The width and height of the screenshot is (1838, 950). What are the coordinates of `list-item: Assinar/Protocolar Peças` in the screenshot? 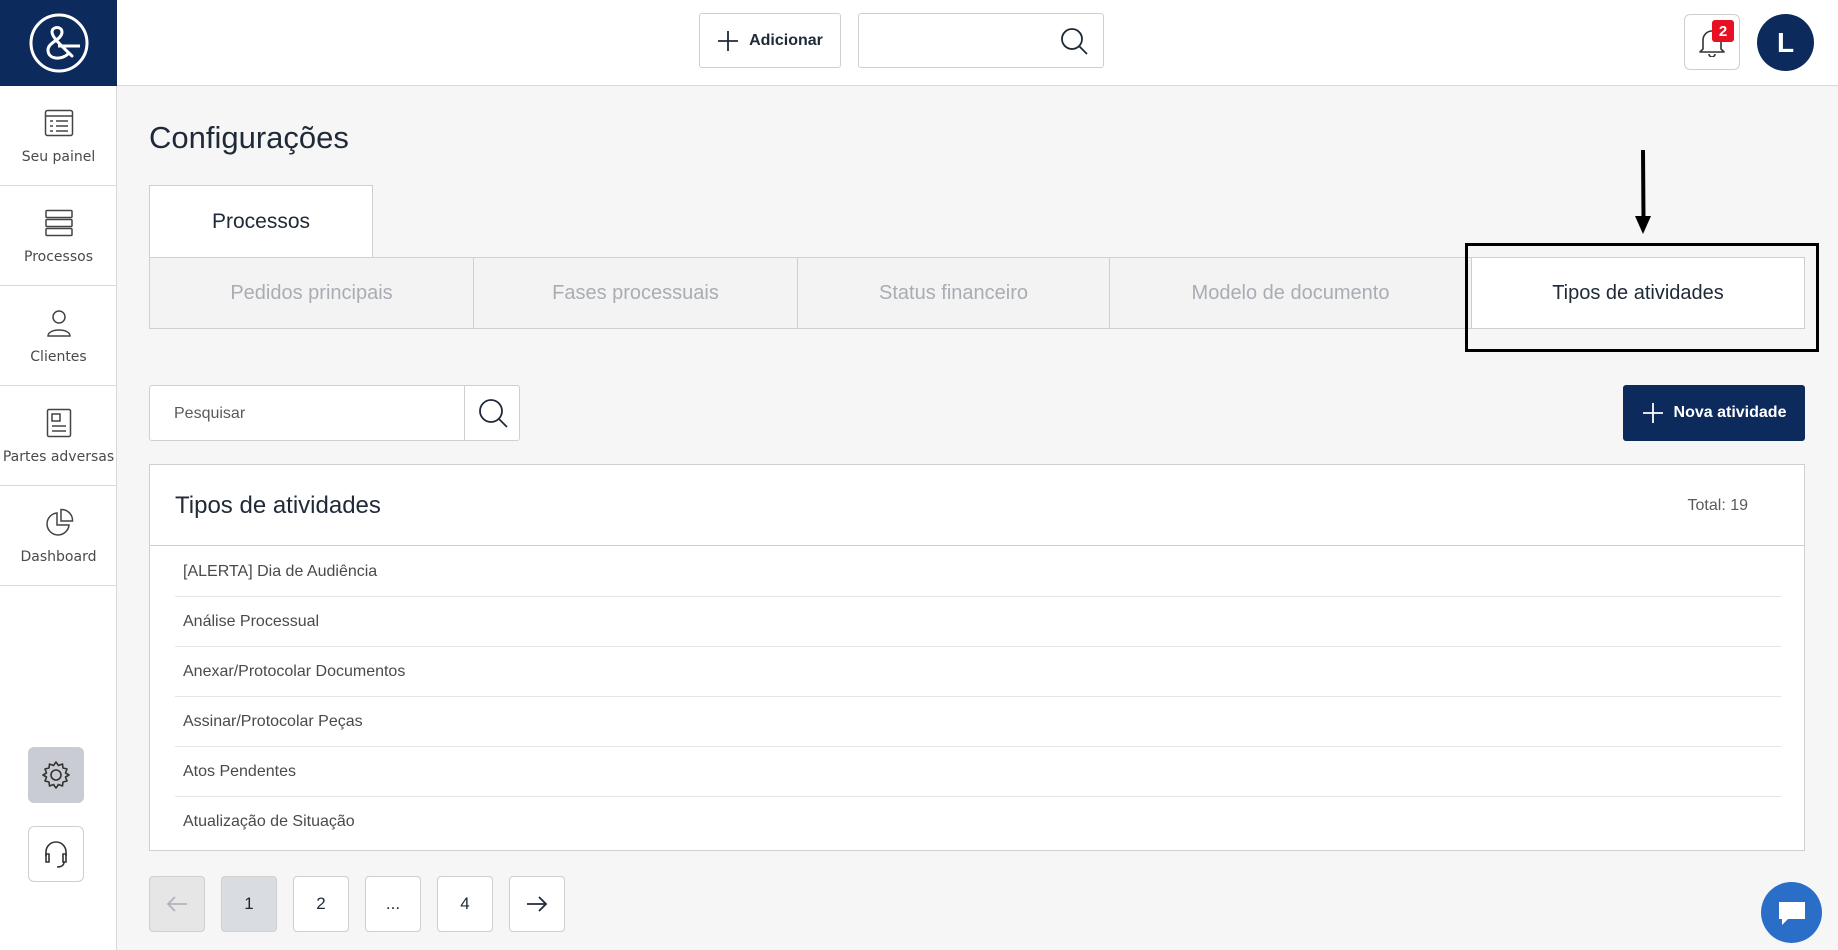 It's located at (978, 722).